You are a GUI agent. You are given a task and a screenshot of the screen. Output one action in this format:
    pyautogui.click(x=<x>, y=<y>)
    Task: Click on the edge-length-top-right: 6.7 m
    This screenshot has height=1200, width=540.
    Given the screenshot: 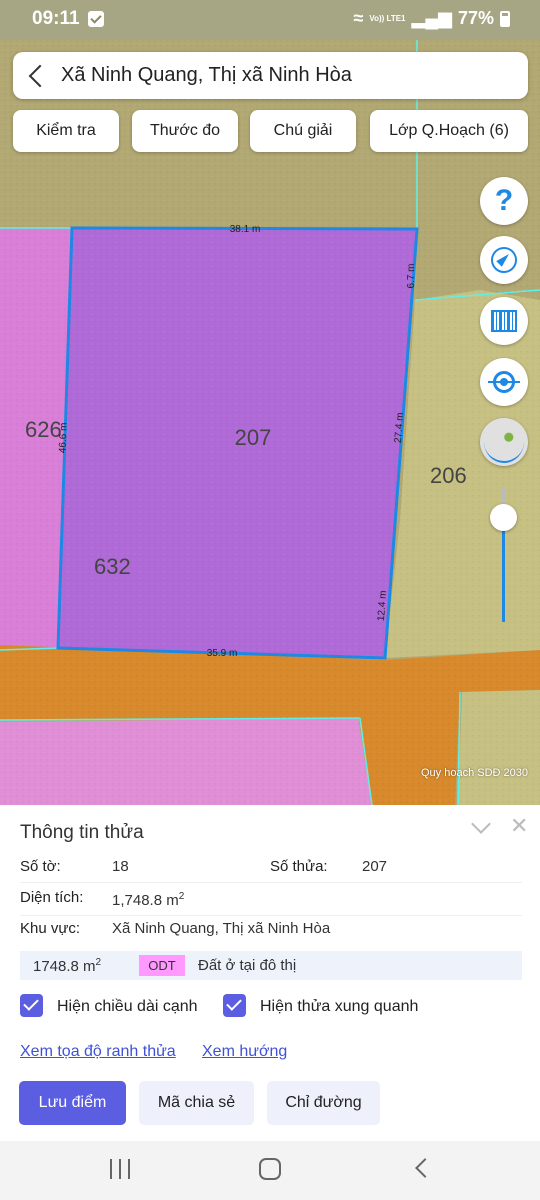 What is the action you would take?
    pyautogui.click(x=411, y=275)
    